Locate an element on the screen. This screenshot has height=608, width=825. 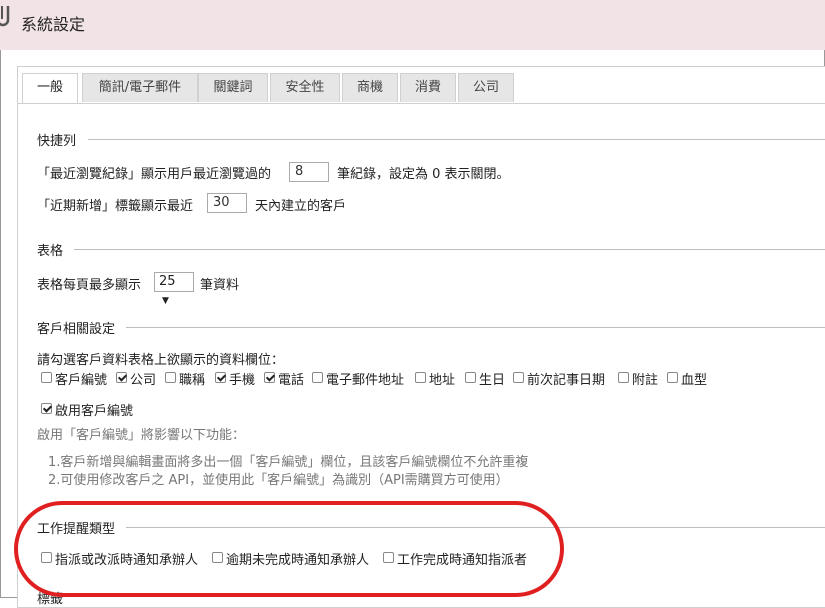
customer-divider is located at coordinates (475, 327).